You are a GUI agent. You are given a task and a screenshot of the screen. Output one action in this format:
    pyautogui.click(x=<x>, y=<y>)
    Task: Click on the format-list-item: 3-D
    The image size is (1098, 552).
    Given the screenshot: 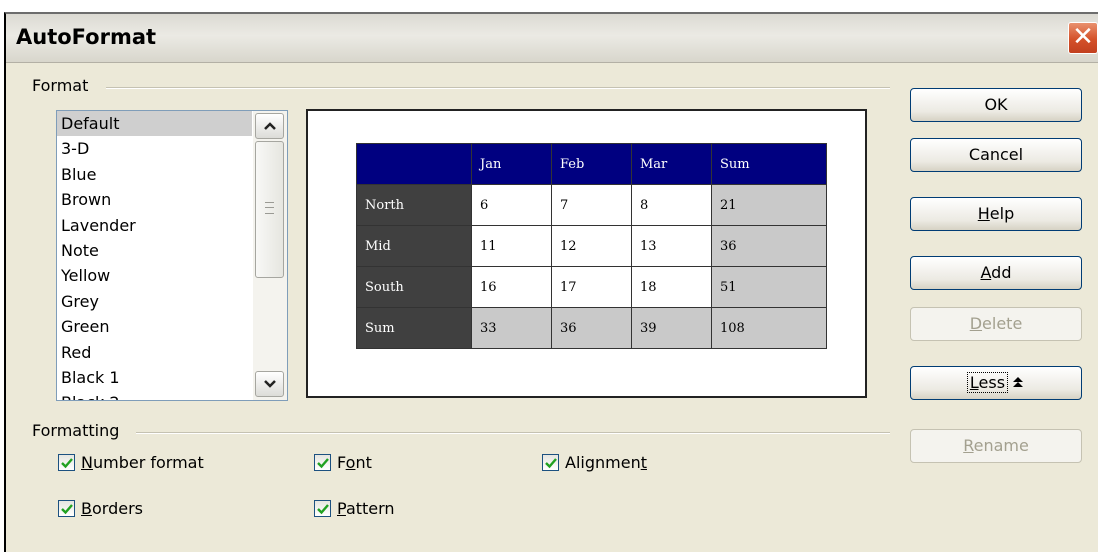 What is the action you would take?
    pyautogui.click(x=154, y=148)
    